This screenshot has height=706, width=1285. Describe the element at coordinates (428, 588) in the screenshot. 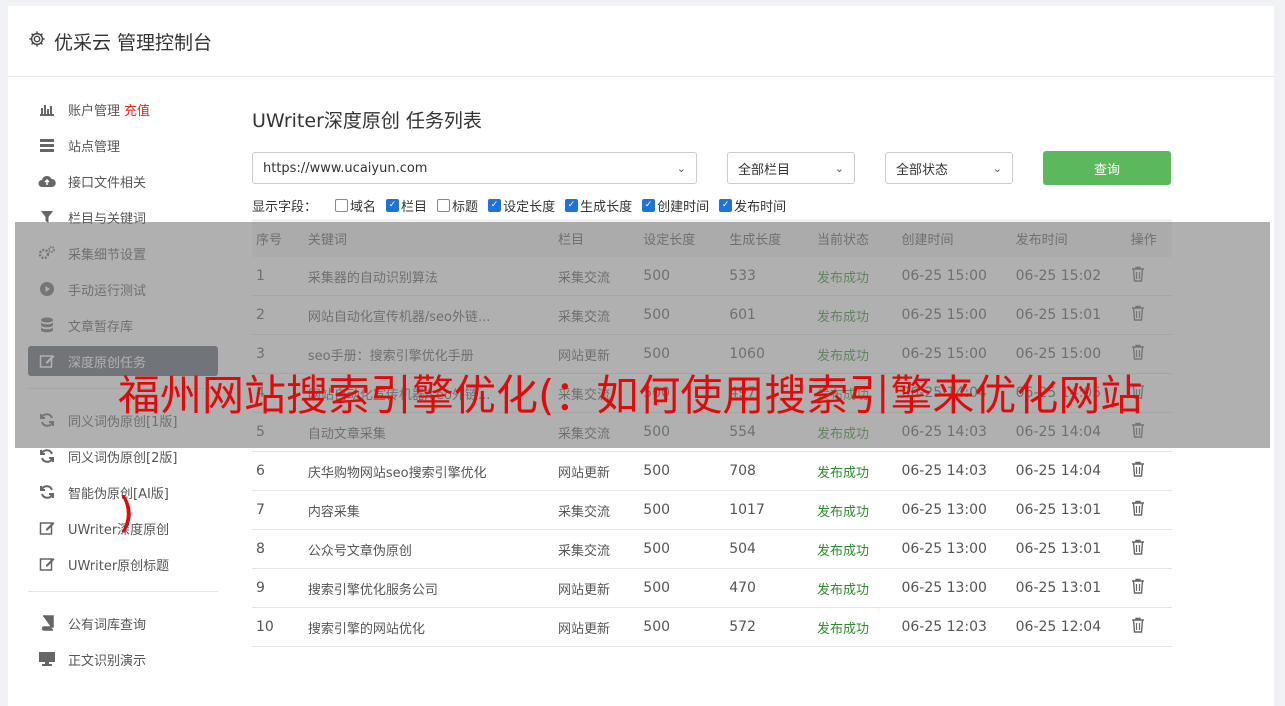

I see `cell-keyword: 搜索引擎优化服务公司` at that location.